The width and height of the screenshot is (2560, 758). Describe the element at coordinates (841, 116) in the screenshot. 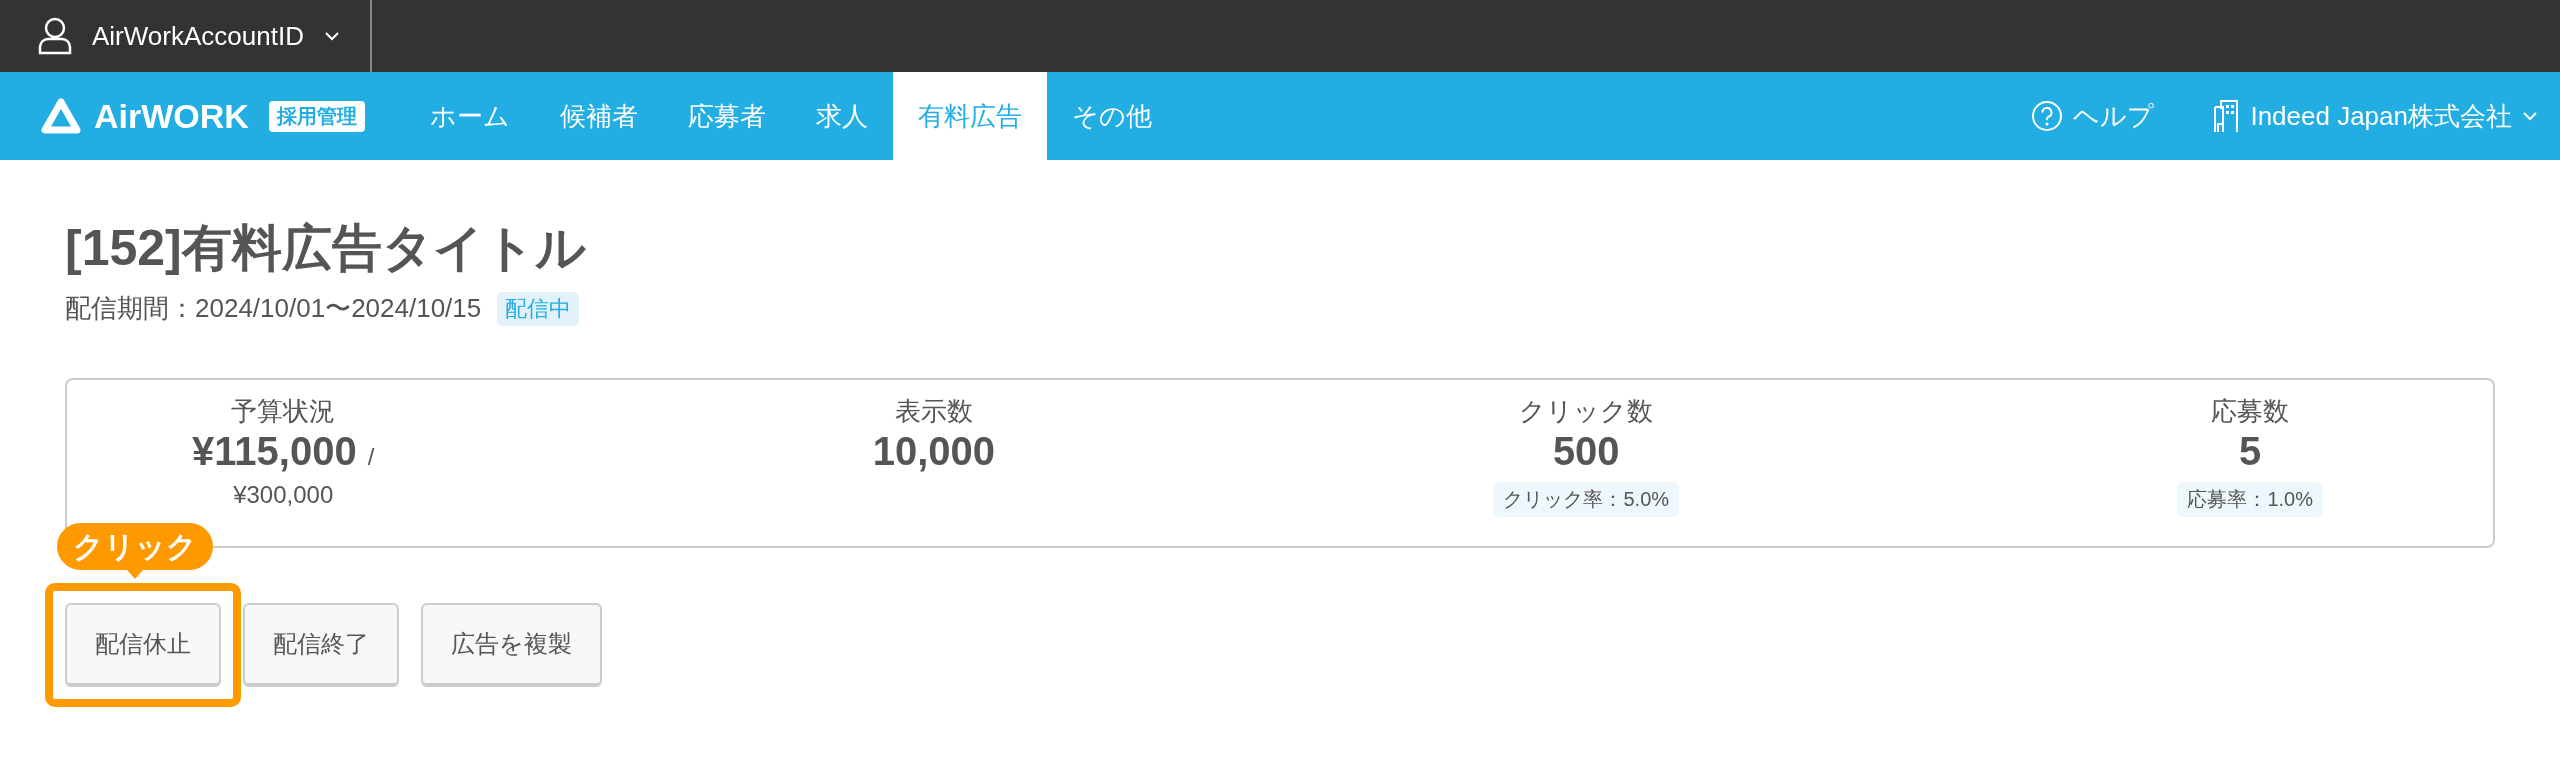

I see `nav-tab: 求人` at that location.